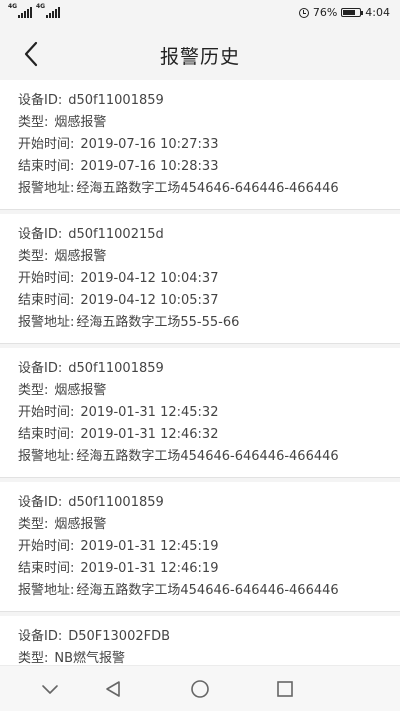  What do you see at coordinates (209, 657) in the screenshot?
I see `alarm-type-row: 类型: NB燃气报警` at bounding box center [209, 657].